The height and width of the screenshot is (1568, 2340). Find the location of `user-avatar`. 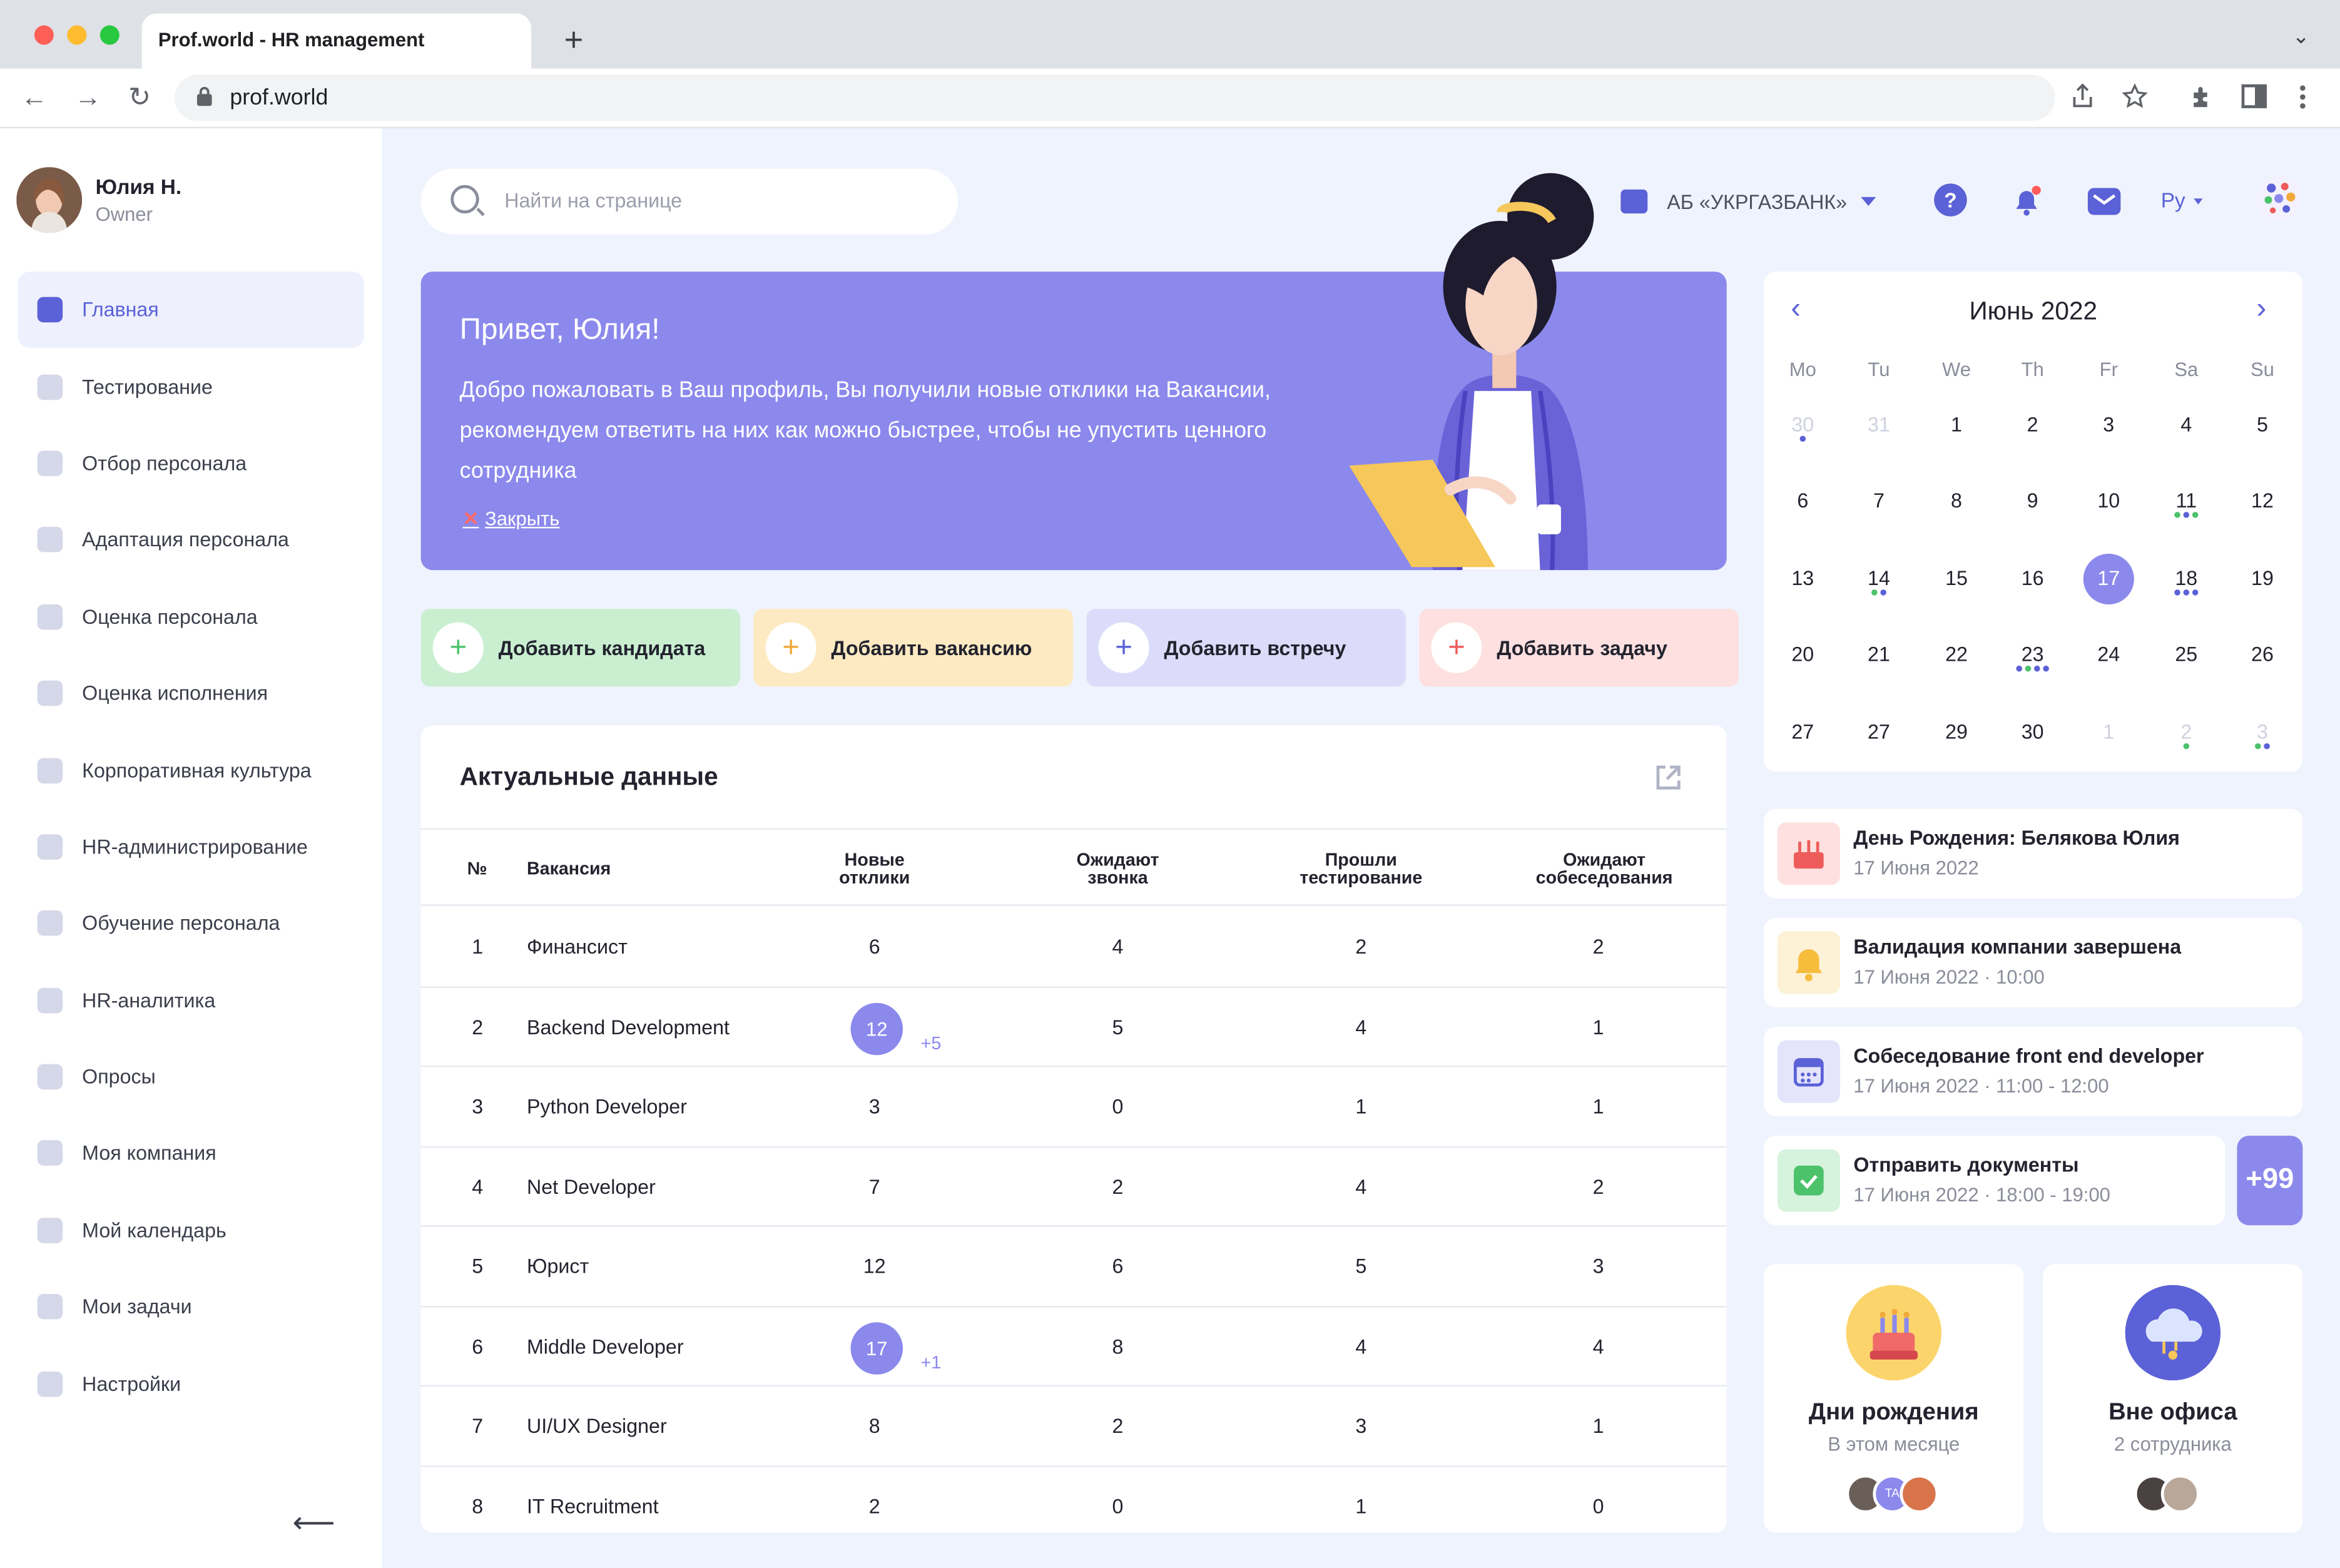

user-avatar is located at coordinates (49, 200).